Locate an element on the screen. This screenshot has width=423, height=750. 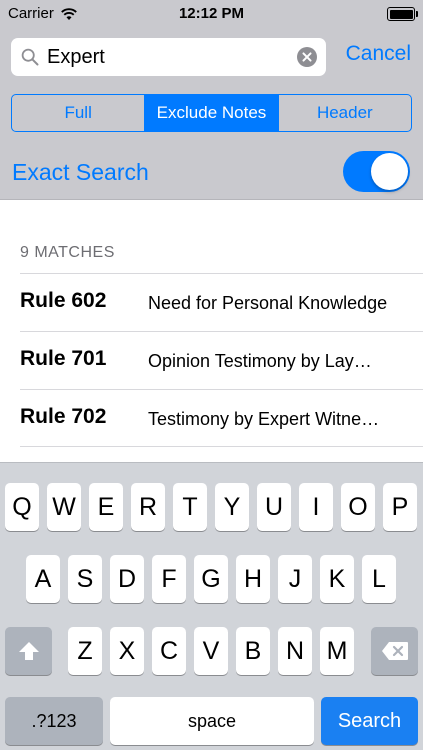
key-t: T is located at coordinates (190, 507).